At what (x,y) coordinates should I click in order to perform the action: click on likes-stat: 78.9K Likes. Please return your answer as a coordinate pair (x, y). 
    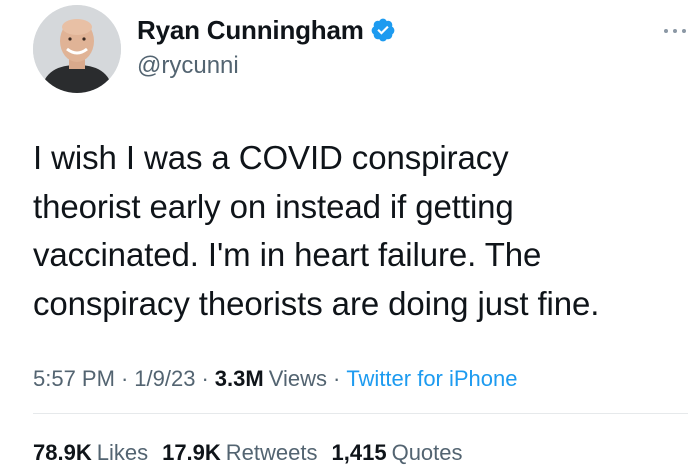
    Looking at the image, I should click on (90, 453).